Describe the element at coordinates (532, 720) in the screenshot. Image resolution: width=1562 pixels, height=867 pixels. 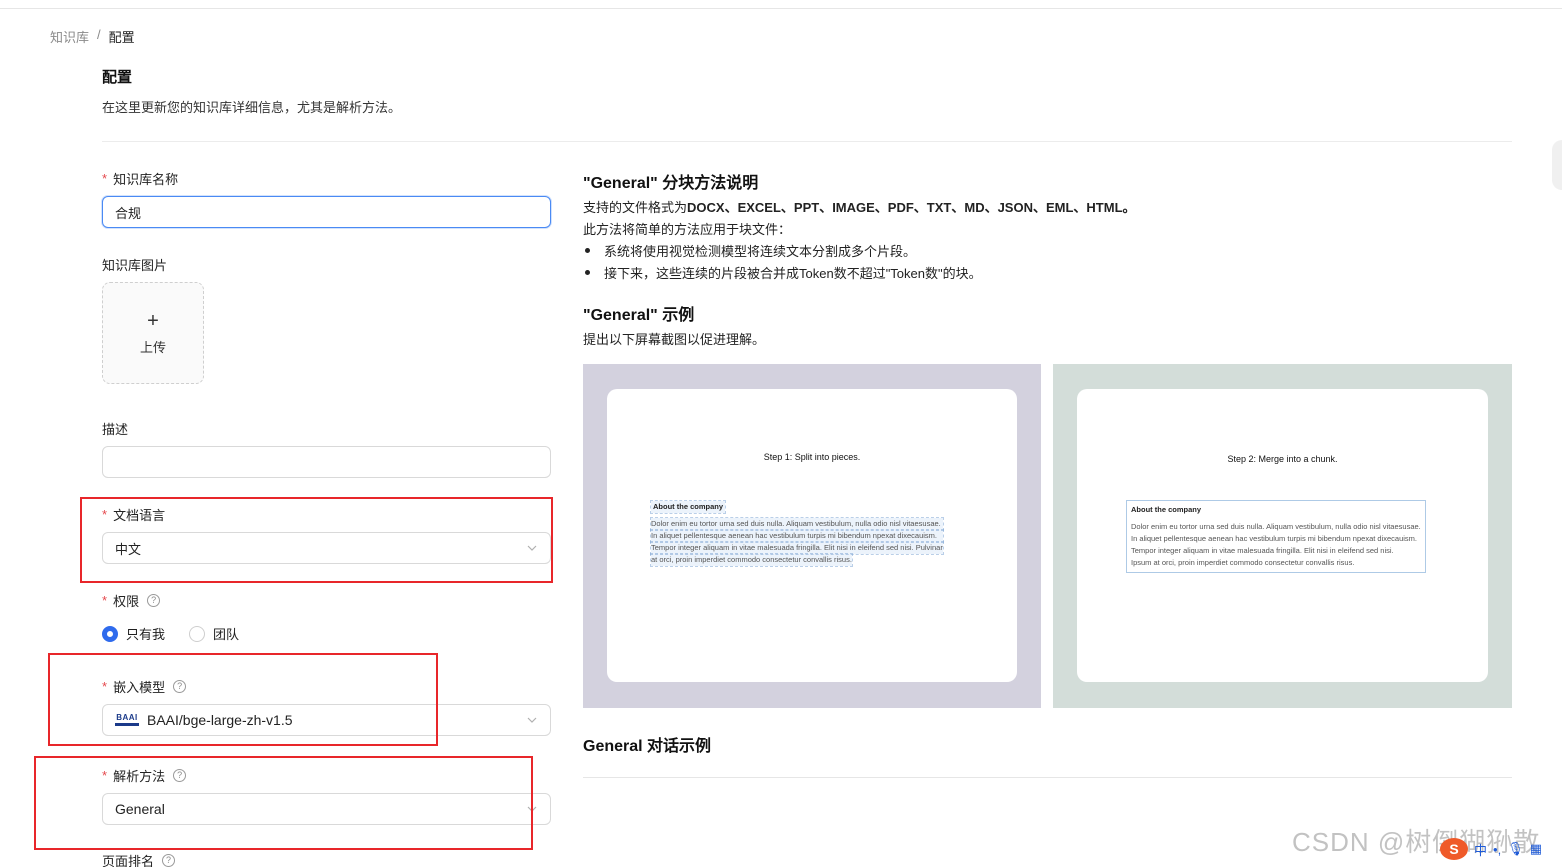
I see `chevron-down-icon` at that location.